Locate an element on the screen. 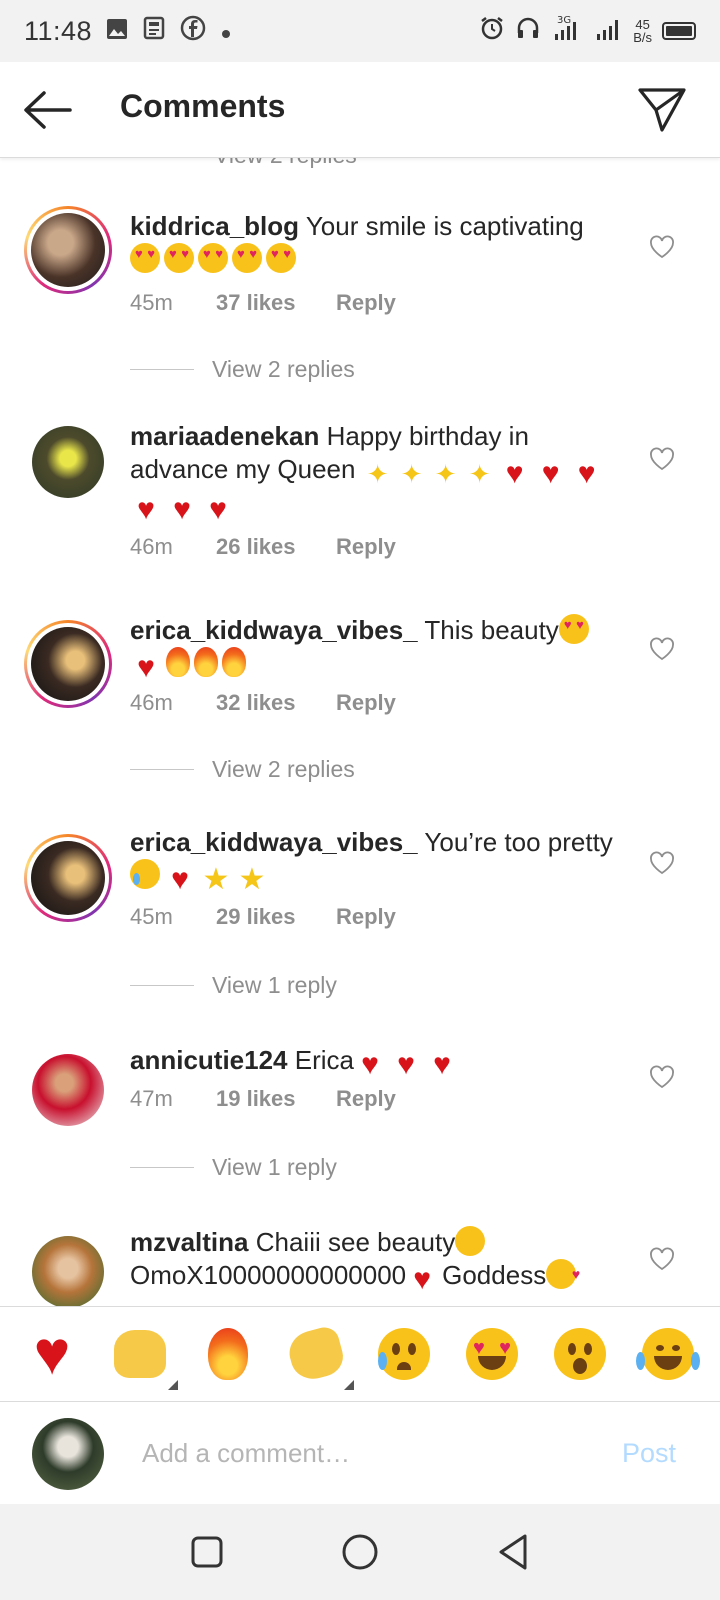 This screenshot has height=1600, width=720. comment-body-line-3: Goddess is located at coordinates (494, 1275).